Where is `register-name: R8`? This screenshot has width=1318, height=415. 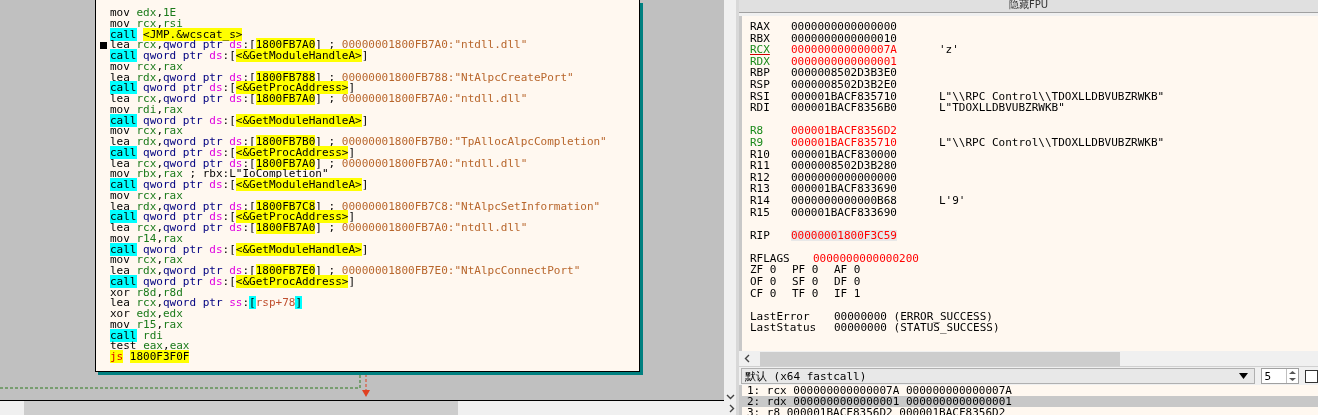 register-name: R8 is located at coordinates (770, 131).